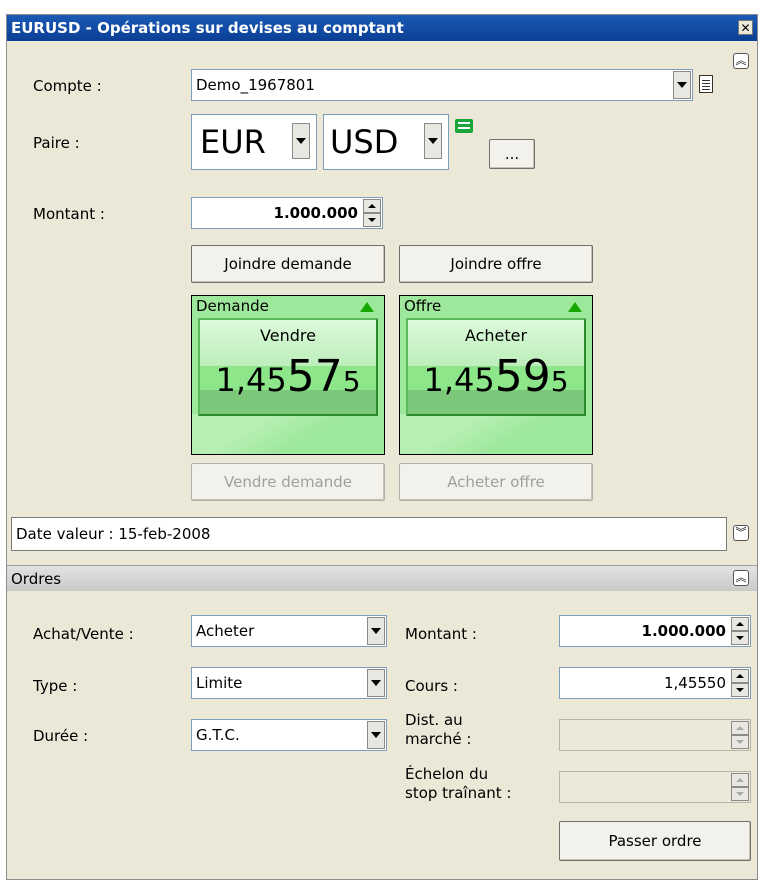 The height and width of the screenshot is (882, 764). What do you see at coordinates (694, 683) in the screenshot?
I see `rate-value: 1,45550` at bounding box center [694, 683].